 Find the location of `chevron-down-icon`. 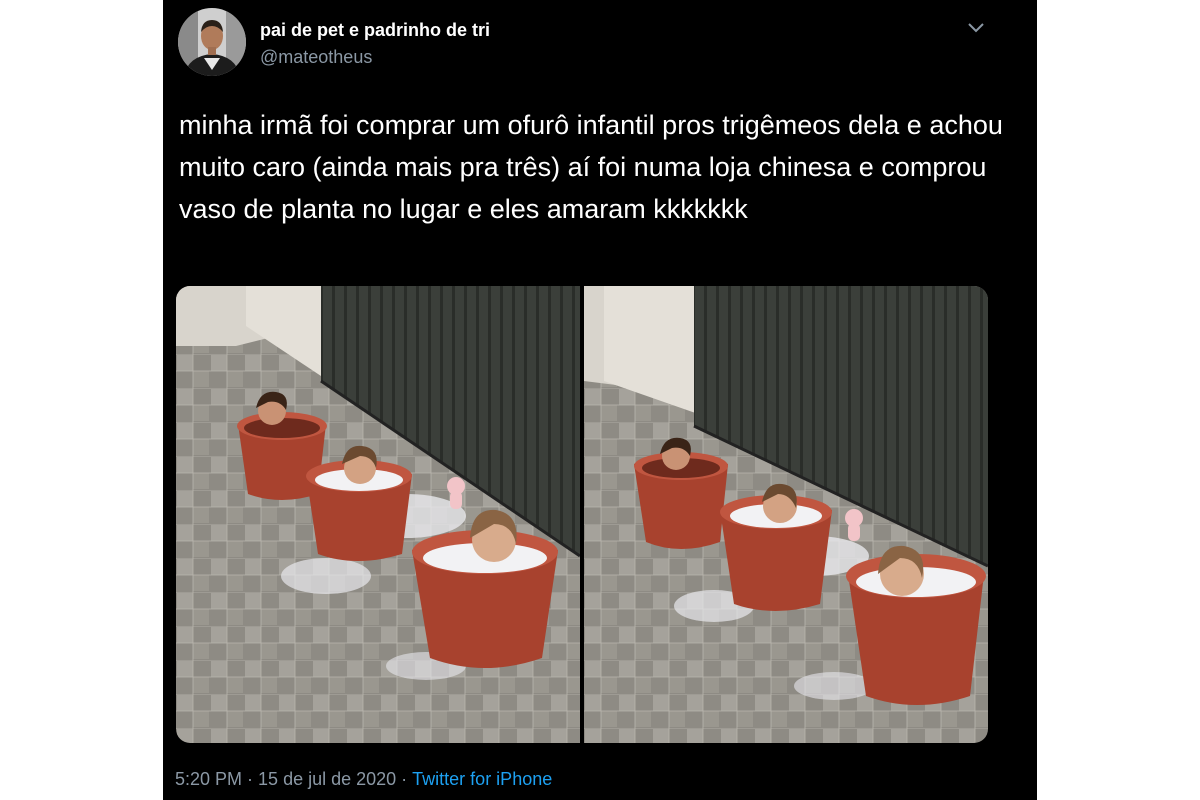

chevron-down-icon is located at coordinates (976, 28).